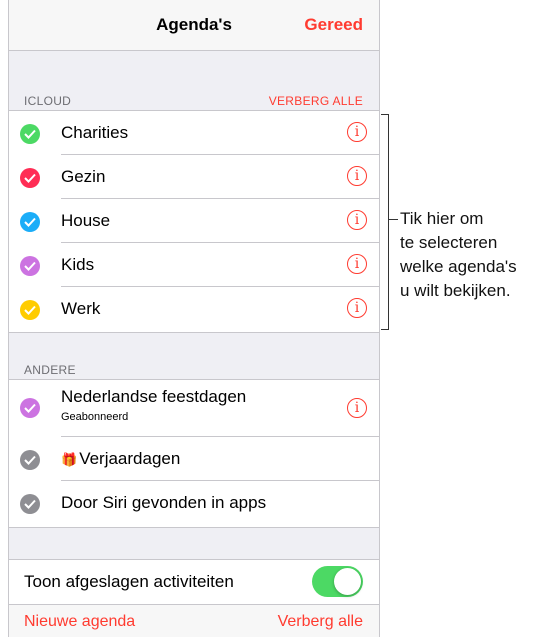 The width and height of the screenshot is (547, 637). I want to click on hide-all-icloud-button: VERBERG ALLE, so click(316, 101).